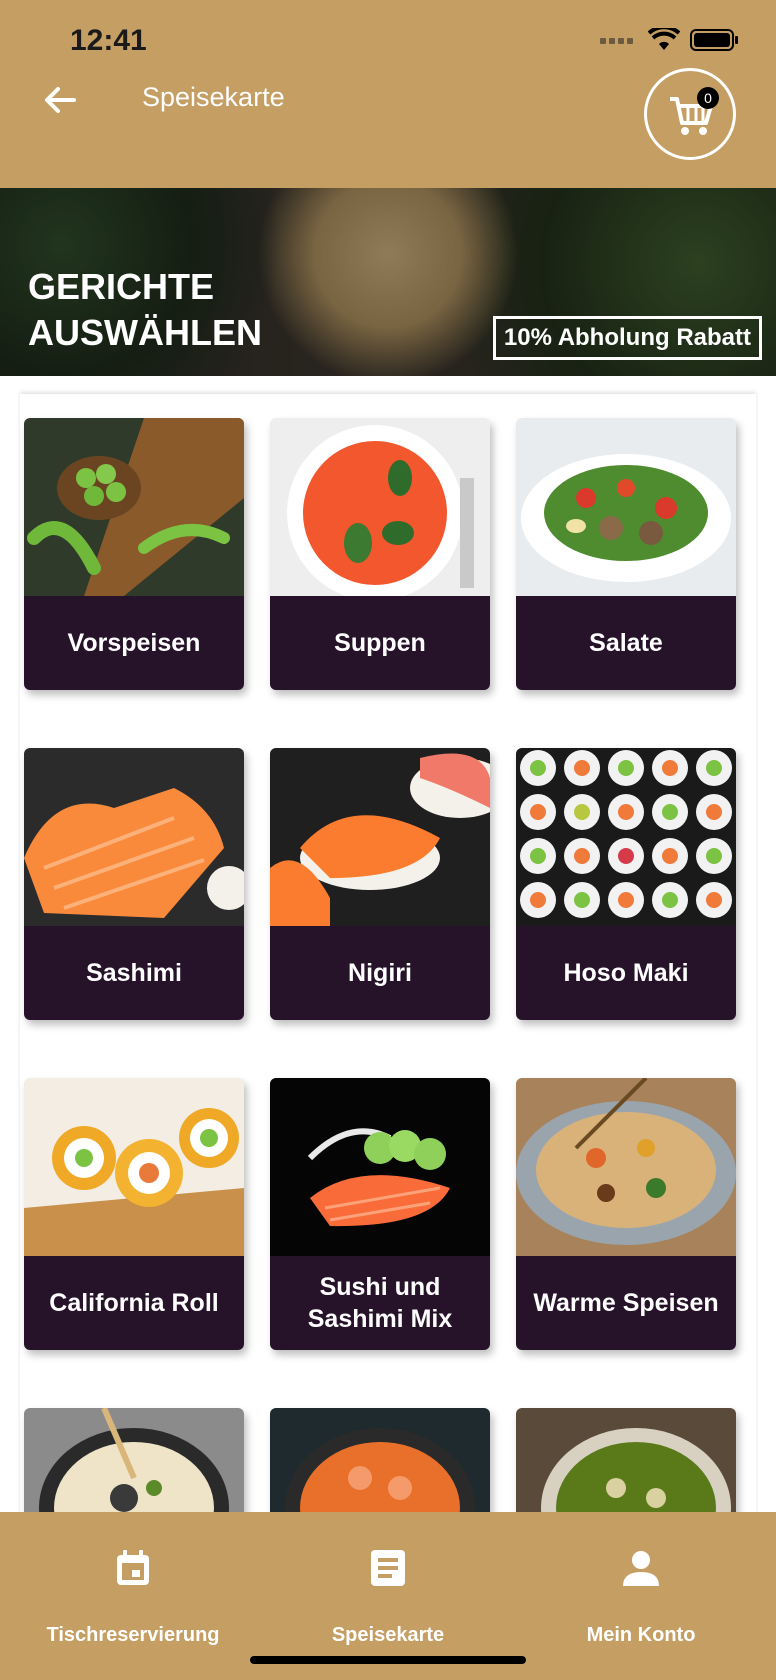 Image resolution: width=776 pixels, height=1680 pixels. I want to click on nav-label: Tischreservierung, so click(133, 1635).